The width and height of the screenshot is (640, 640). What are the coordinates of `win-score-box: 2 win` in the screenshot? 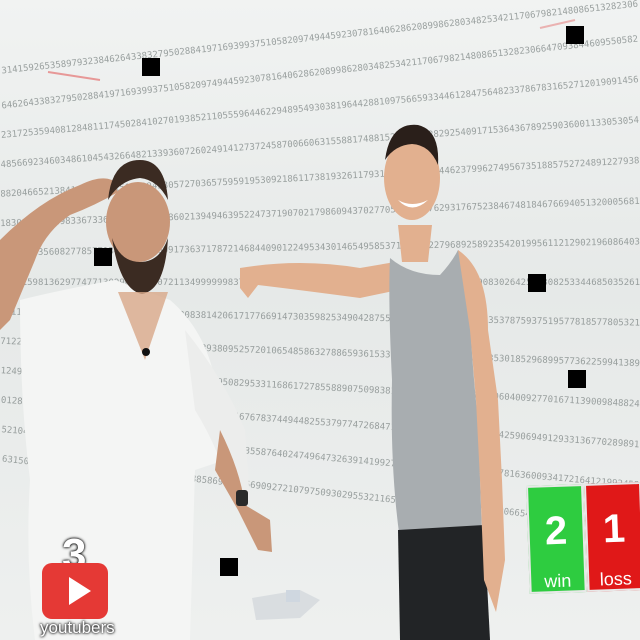 It's located at (556, 539).